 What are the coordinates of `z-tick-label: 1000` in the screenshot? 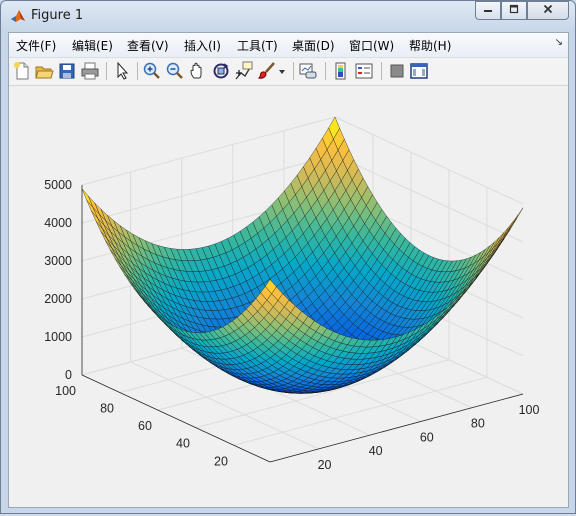 It's located at (58, 337).